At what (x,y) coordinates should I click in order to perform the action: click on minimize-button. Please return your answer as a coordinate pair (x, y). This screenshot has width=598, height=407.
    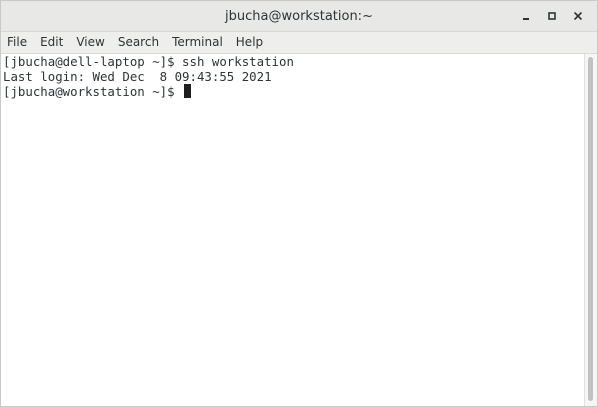
    Looking at the image, I should click on (526, 16).